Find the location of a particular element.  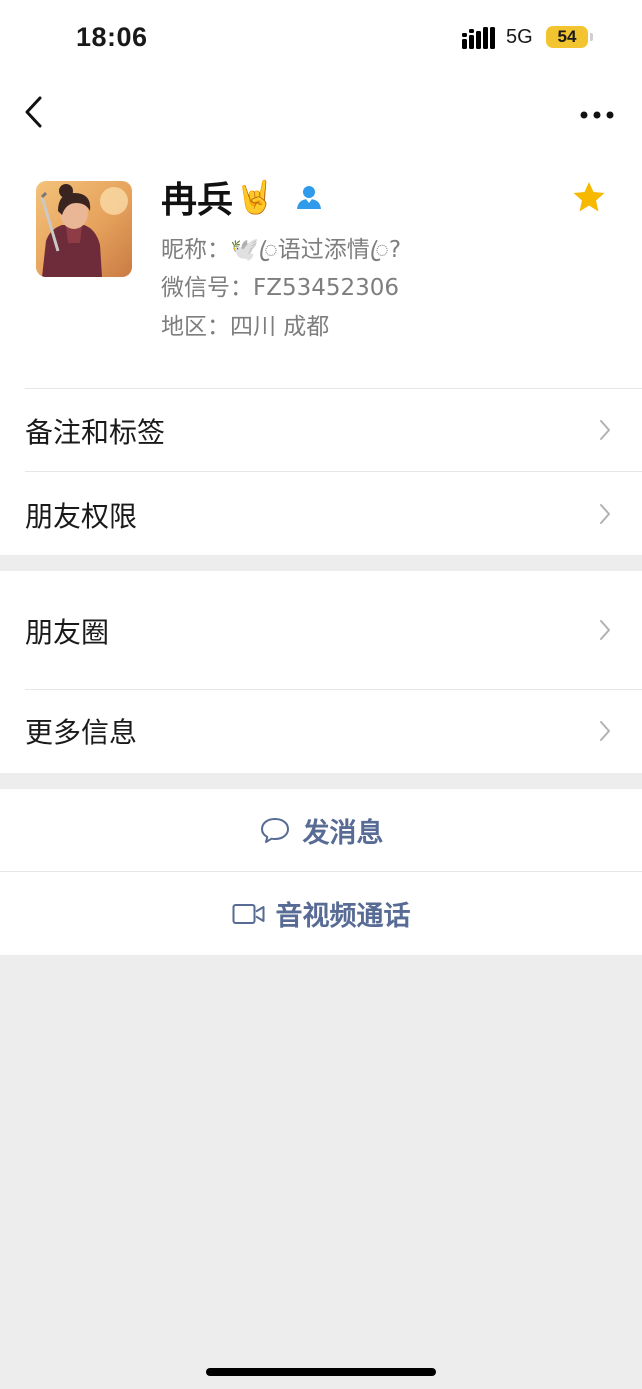

menu-item-remarks-tags: 备注和标签 is located at coordinates (321, 429).